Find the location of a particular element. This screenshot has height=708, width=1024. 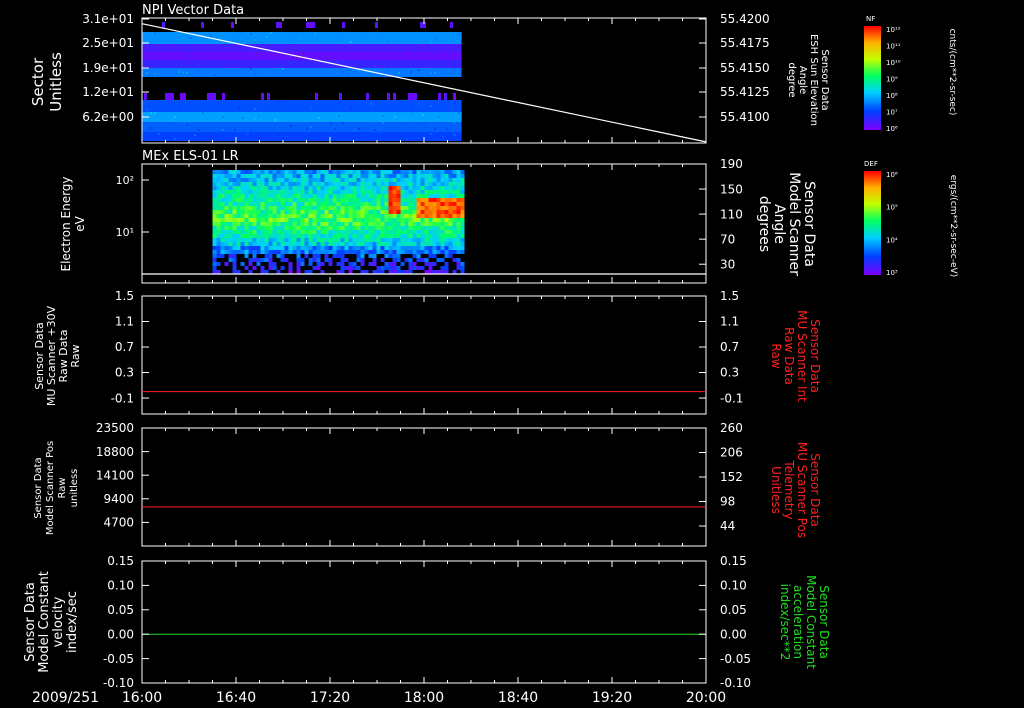

panel-4-y2tick-label-3: 98 is located at coordinates (727, 502).